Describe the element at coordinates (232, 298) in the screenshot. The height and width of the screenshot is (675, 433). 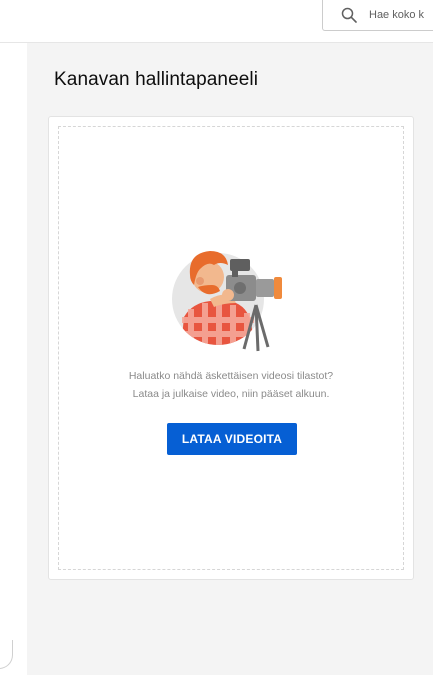
I see `camera-operator-illustration` at that location.